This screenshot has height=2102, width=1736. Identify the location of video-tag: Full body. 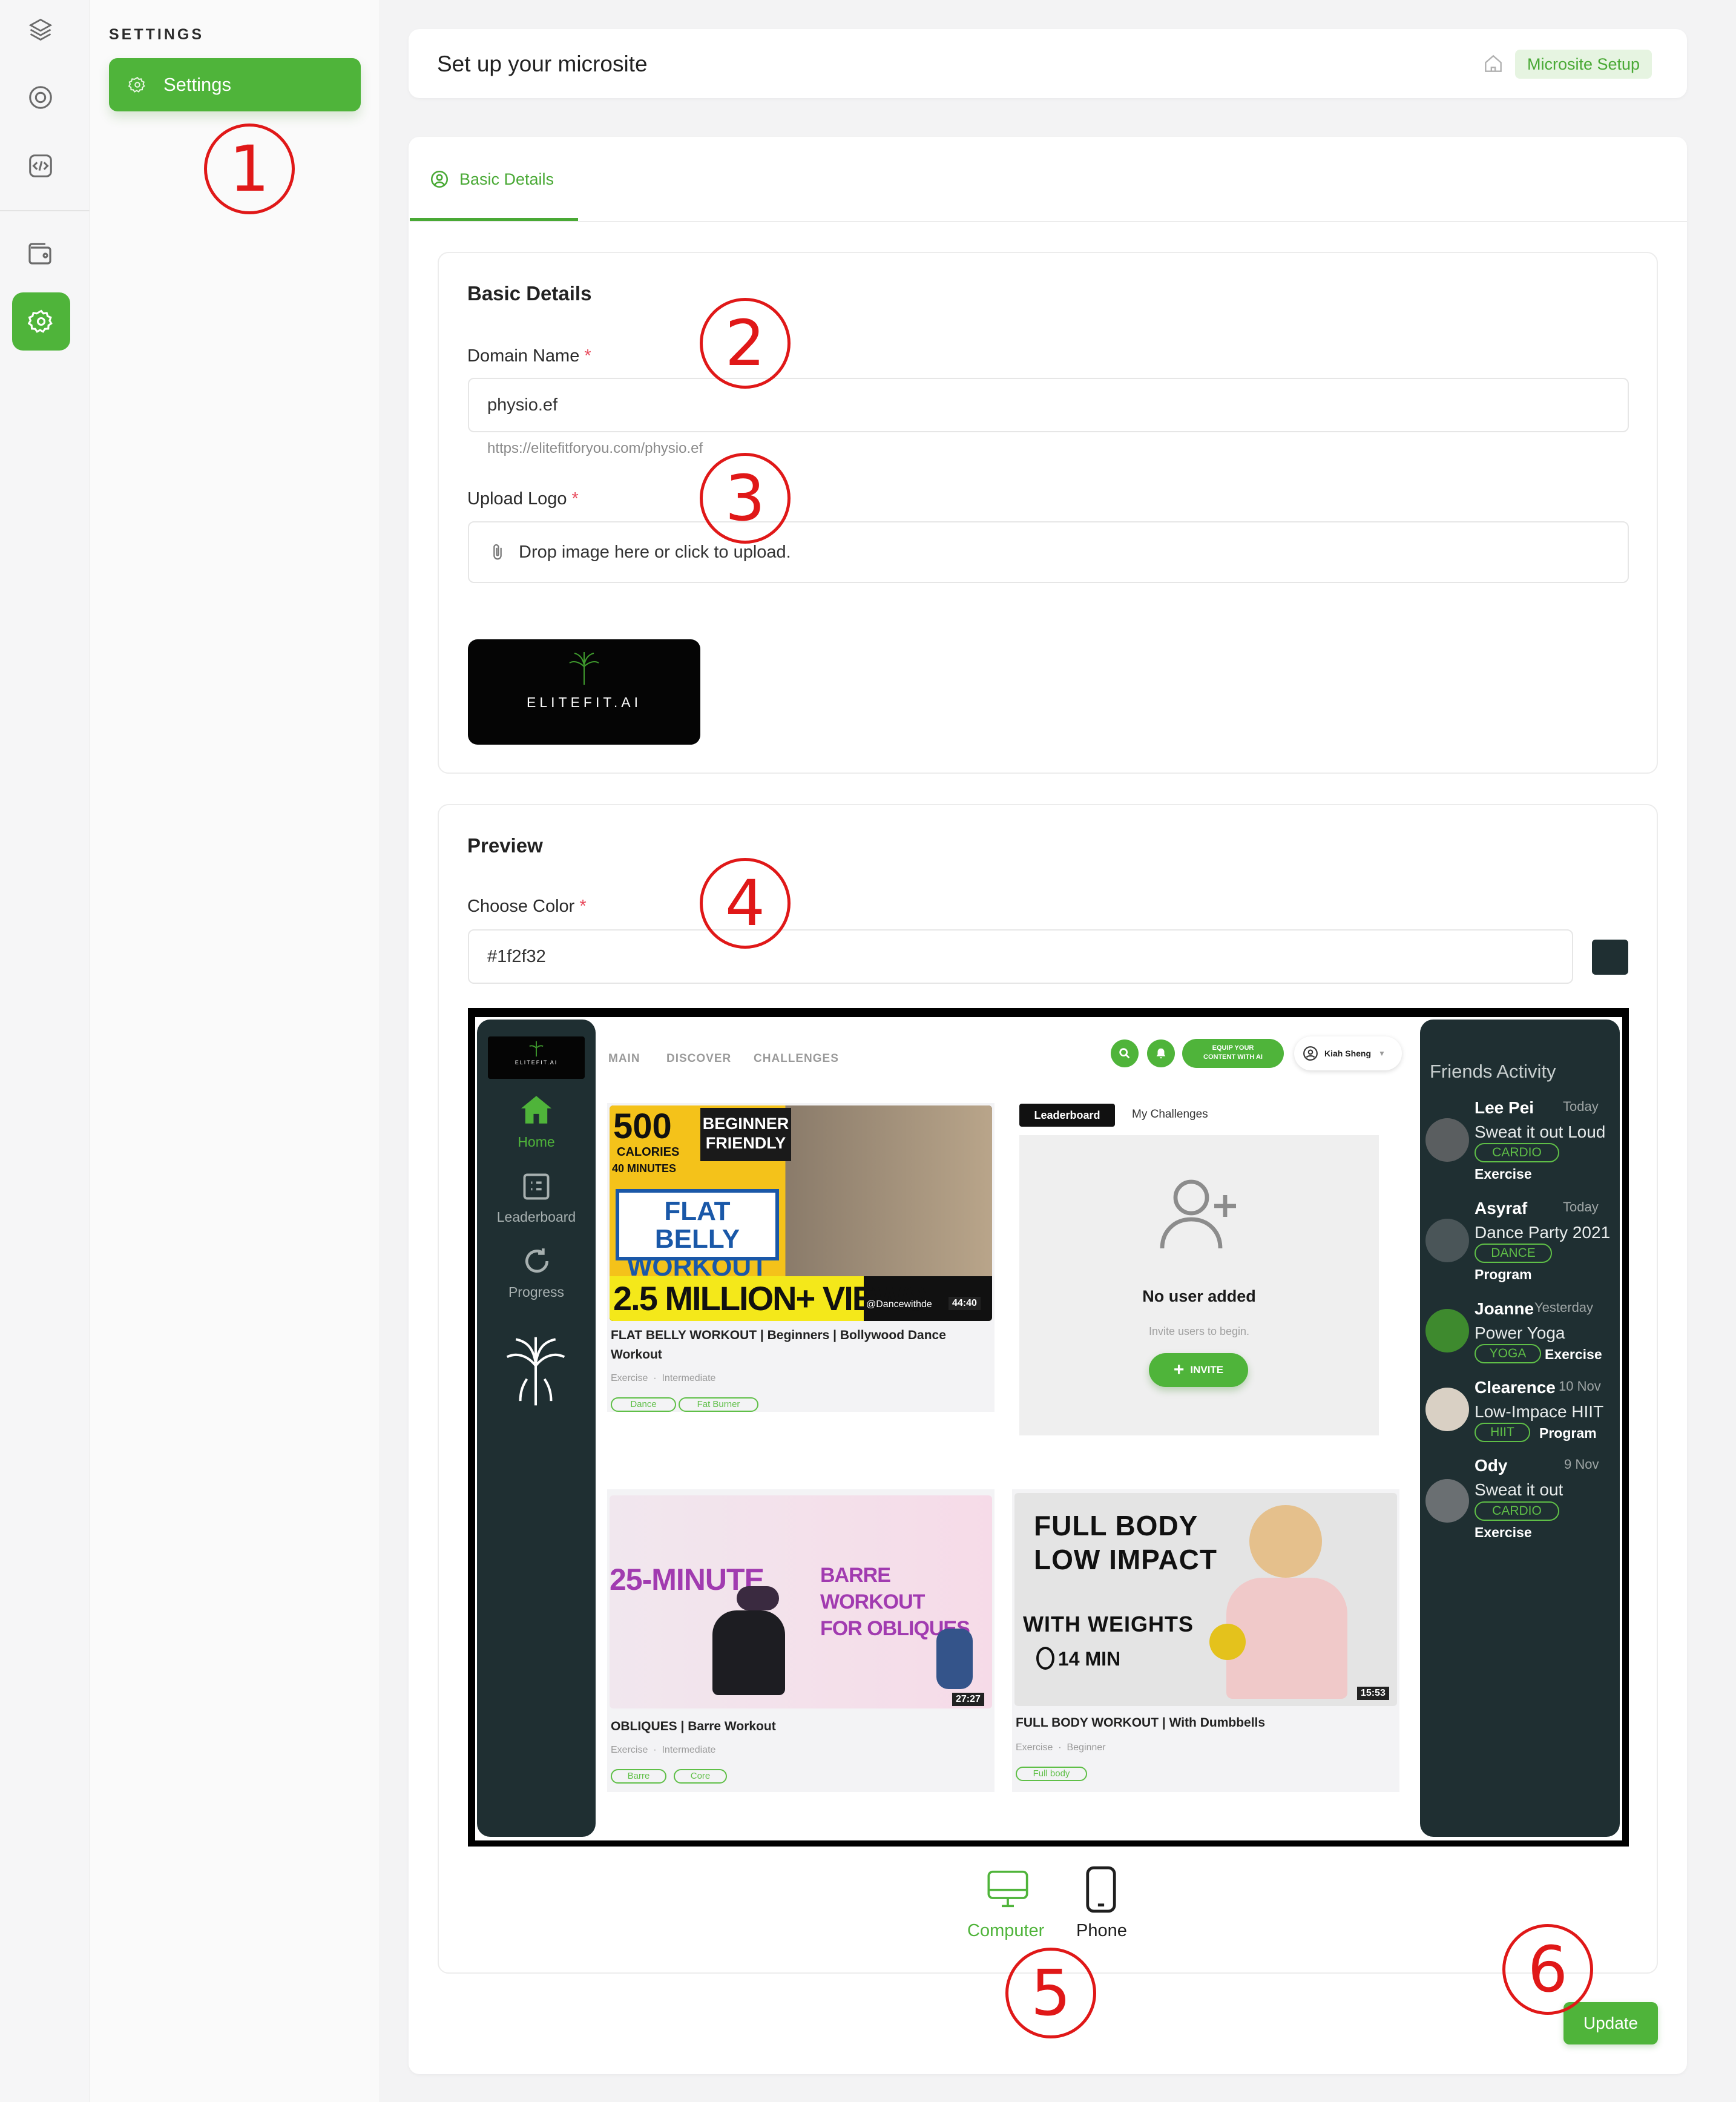
(1051, 1774).